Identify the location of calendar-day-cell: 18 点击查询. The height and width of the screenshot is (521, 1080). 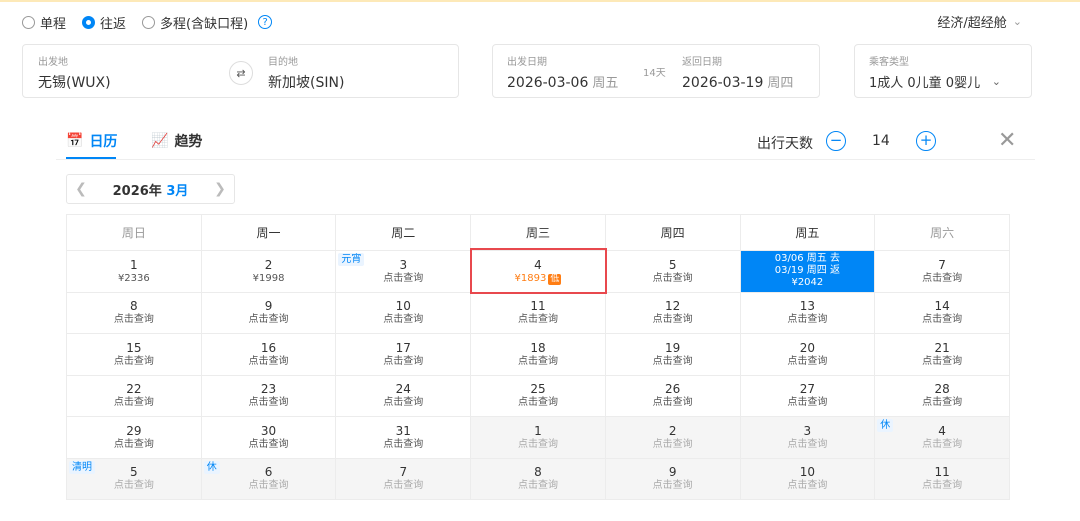
(538, 354).